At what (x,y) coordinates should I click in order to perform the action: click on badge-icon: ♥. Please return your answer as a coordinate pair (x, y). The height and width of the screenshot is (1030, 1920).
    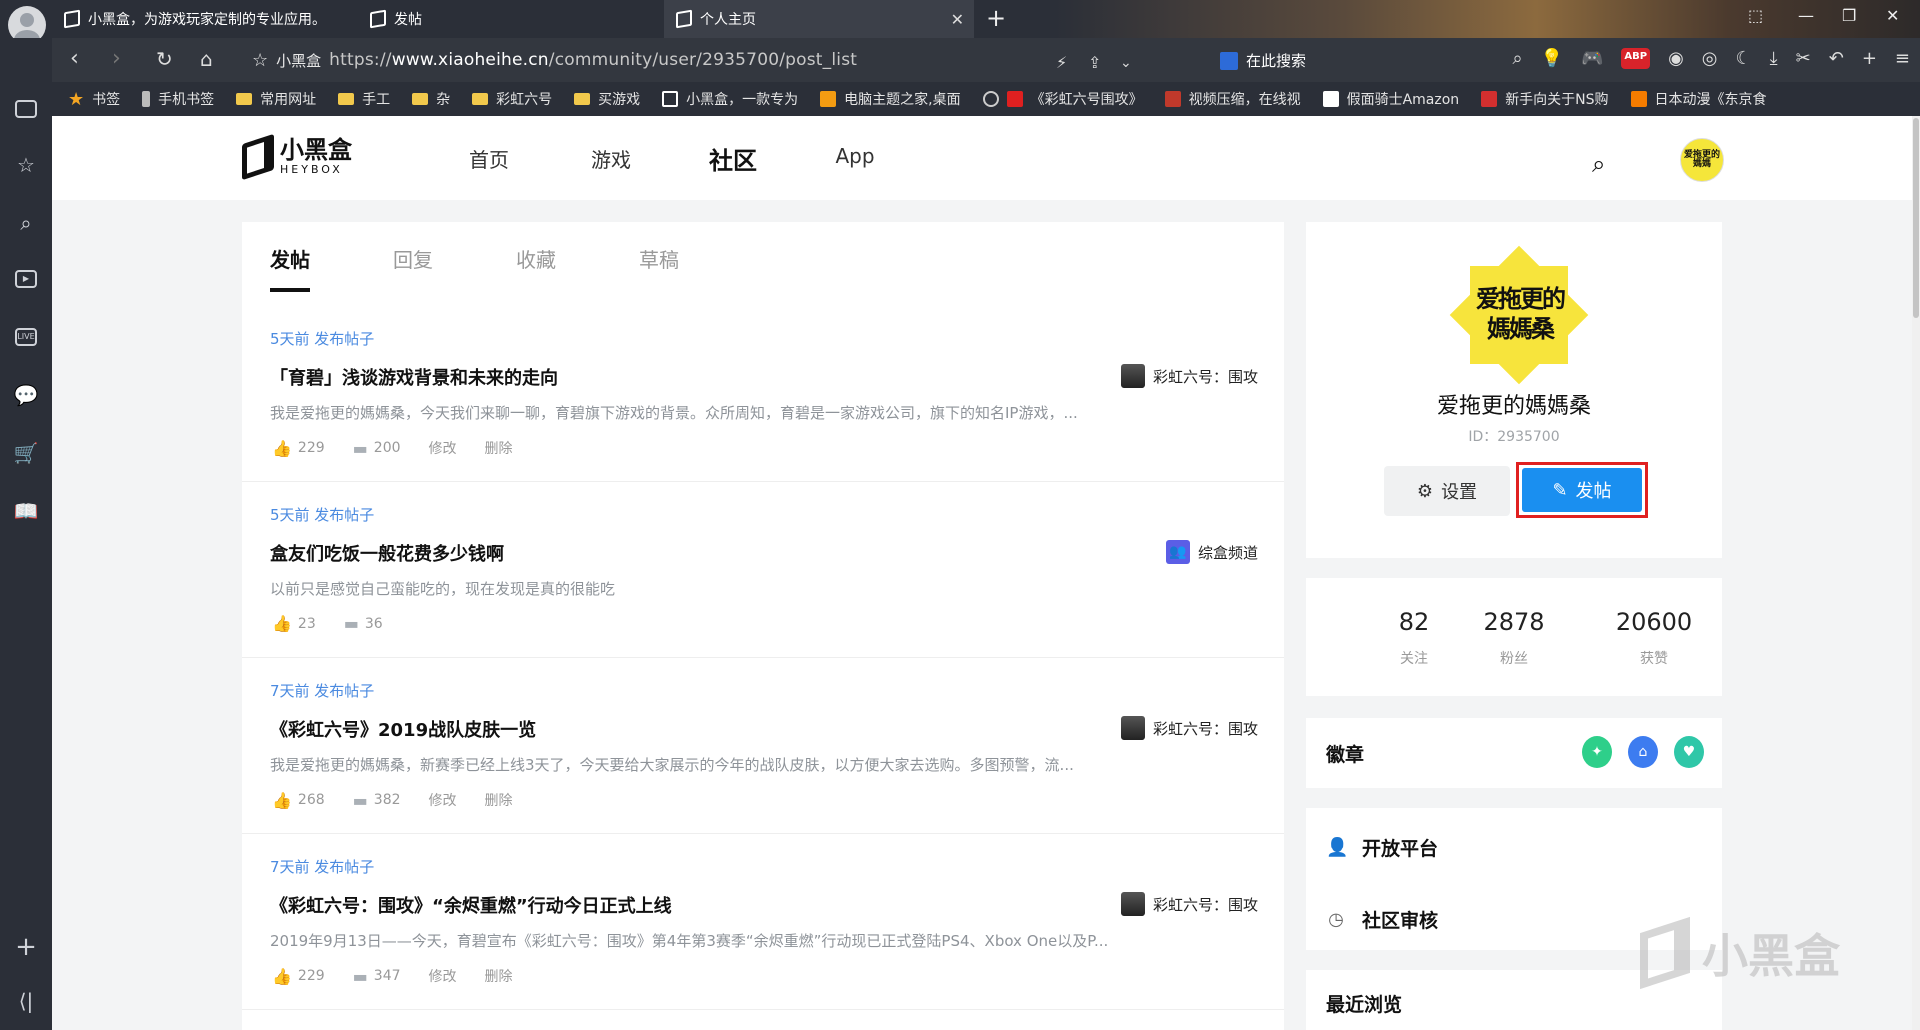
    Looking at the image, I should click on (1689, 752).